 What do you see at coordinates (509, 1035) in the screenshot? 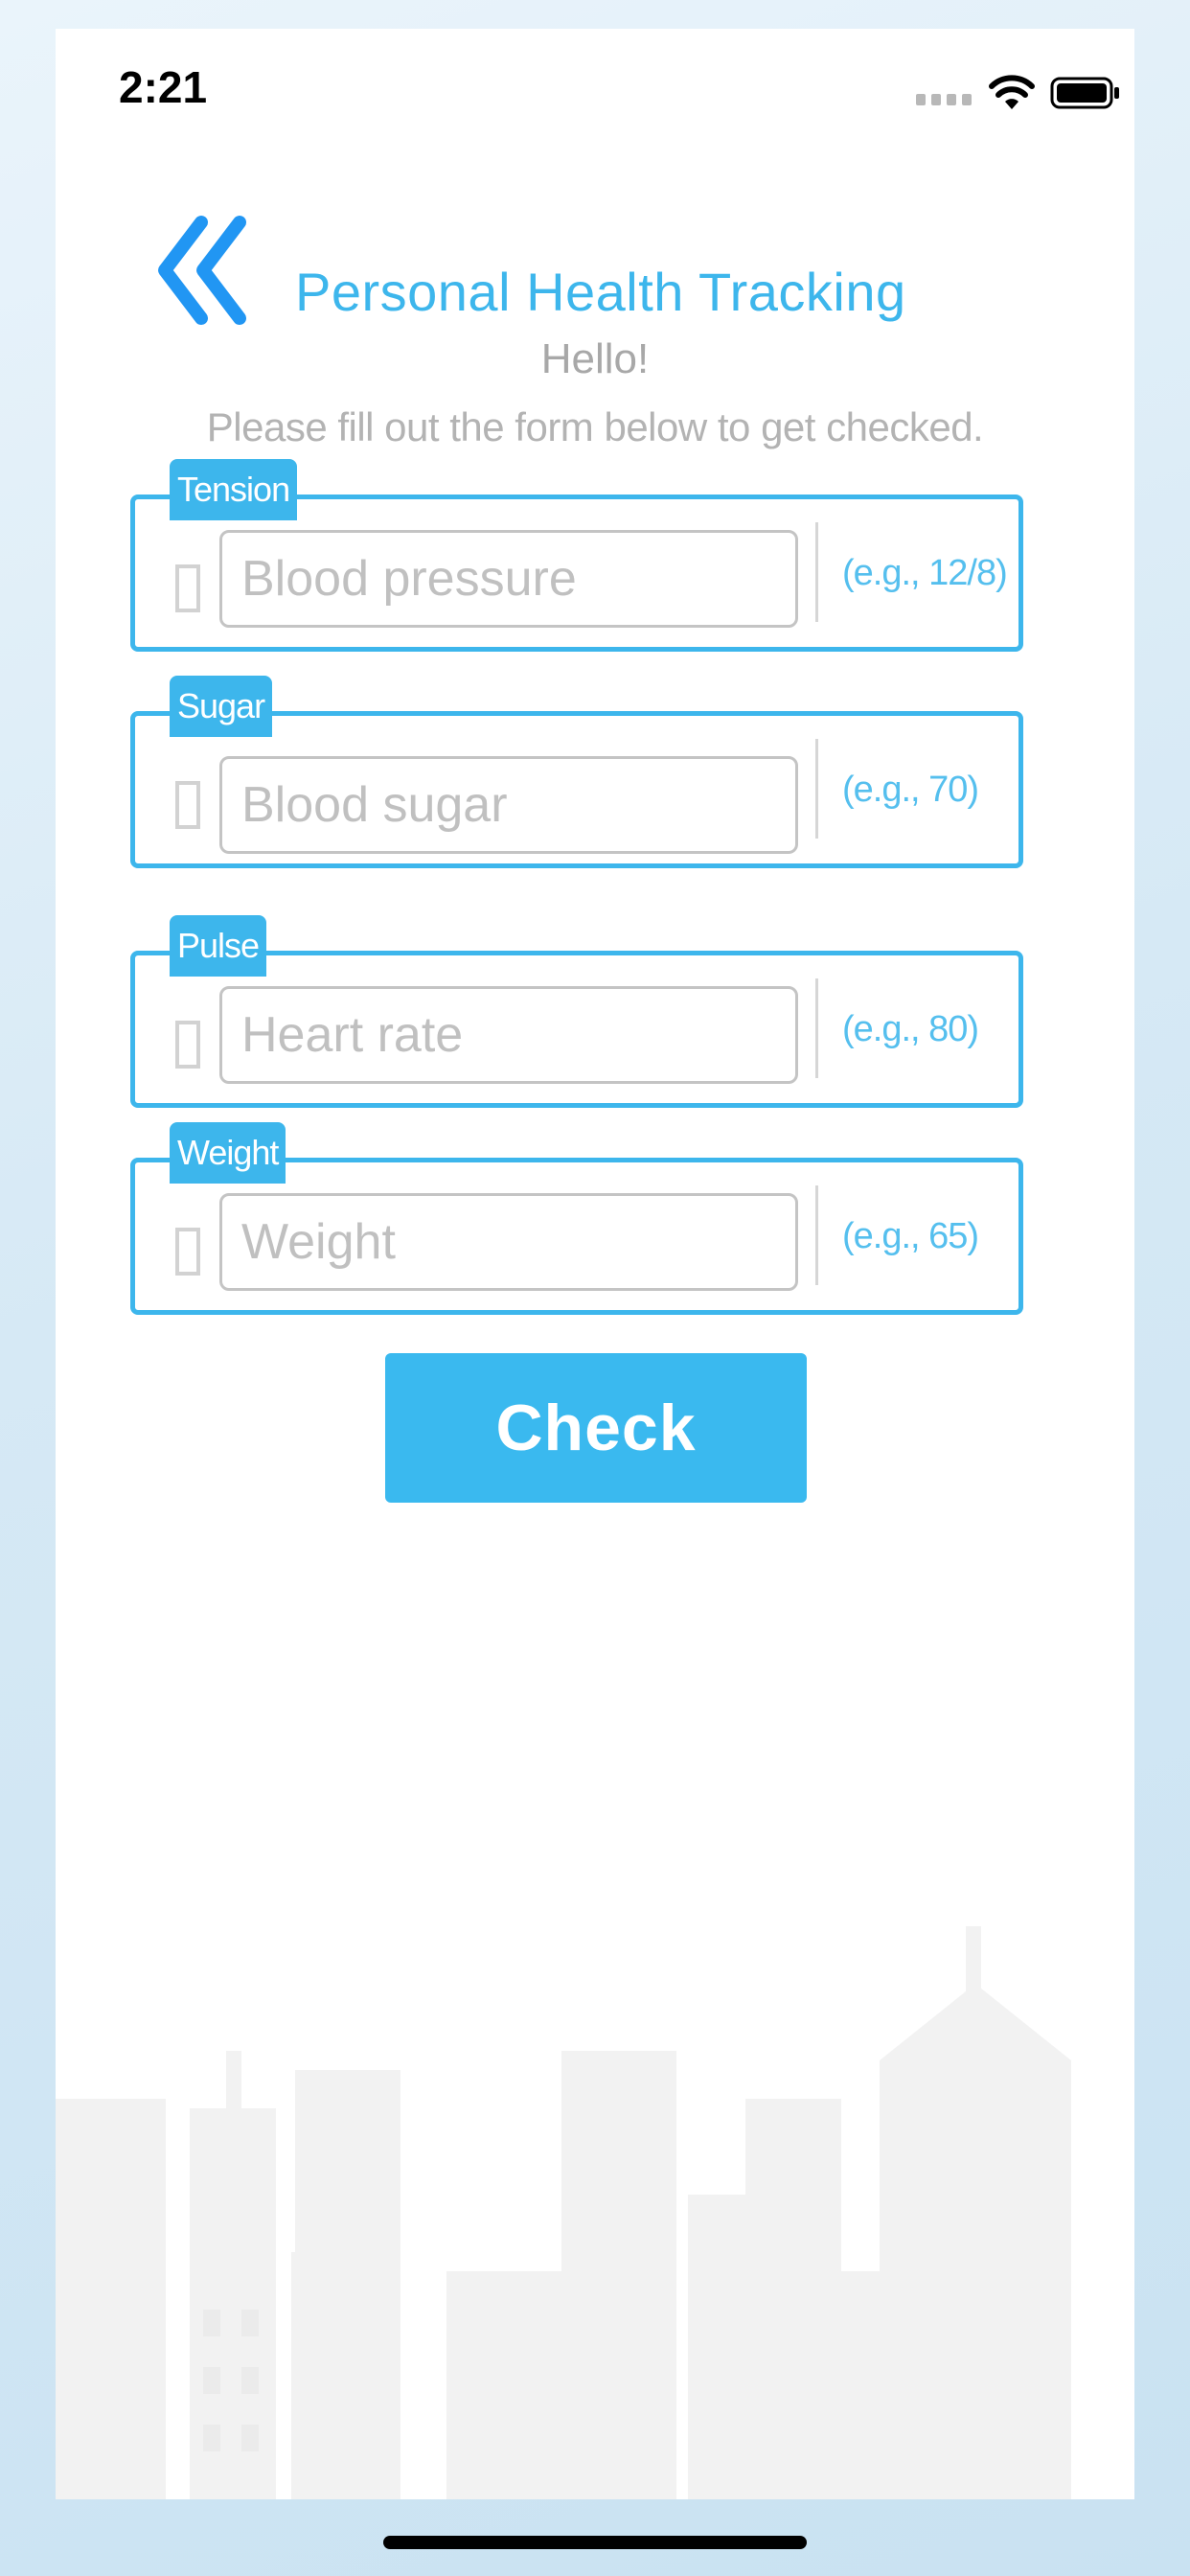
I see `heart-rate-input` at bounding box center [509, 1035].